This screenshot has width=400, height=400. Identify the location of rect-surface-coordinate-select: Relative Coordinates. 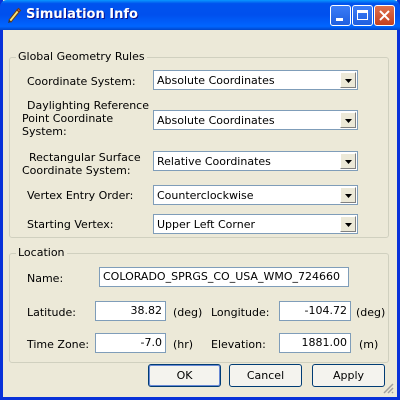
(255, 161).